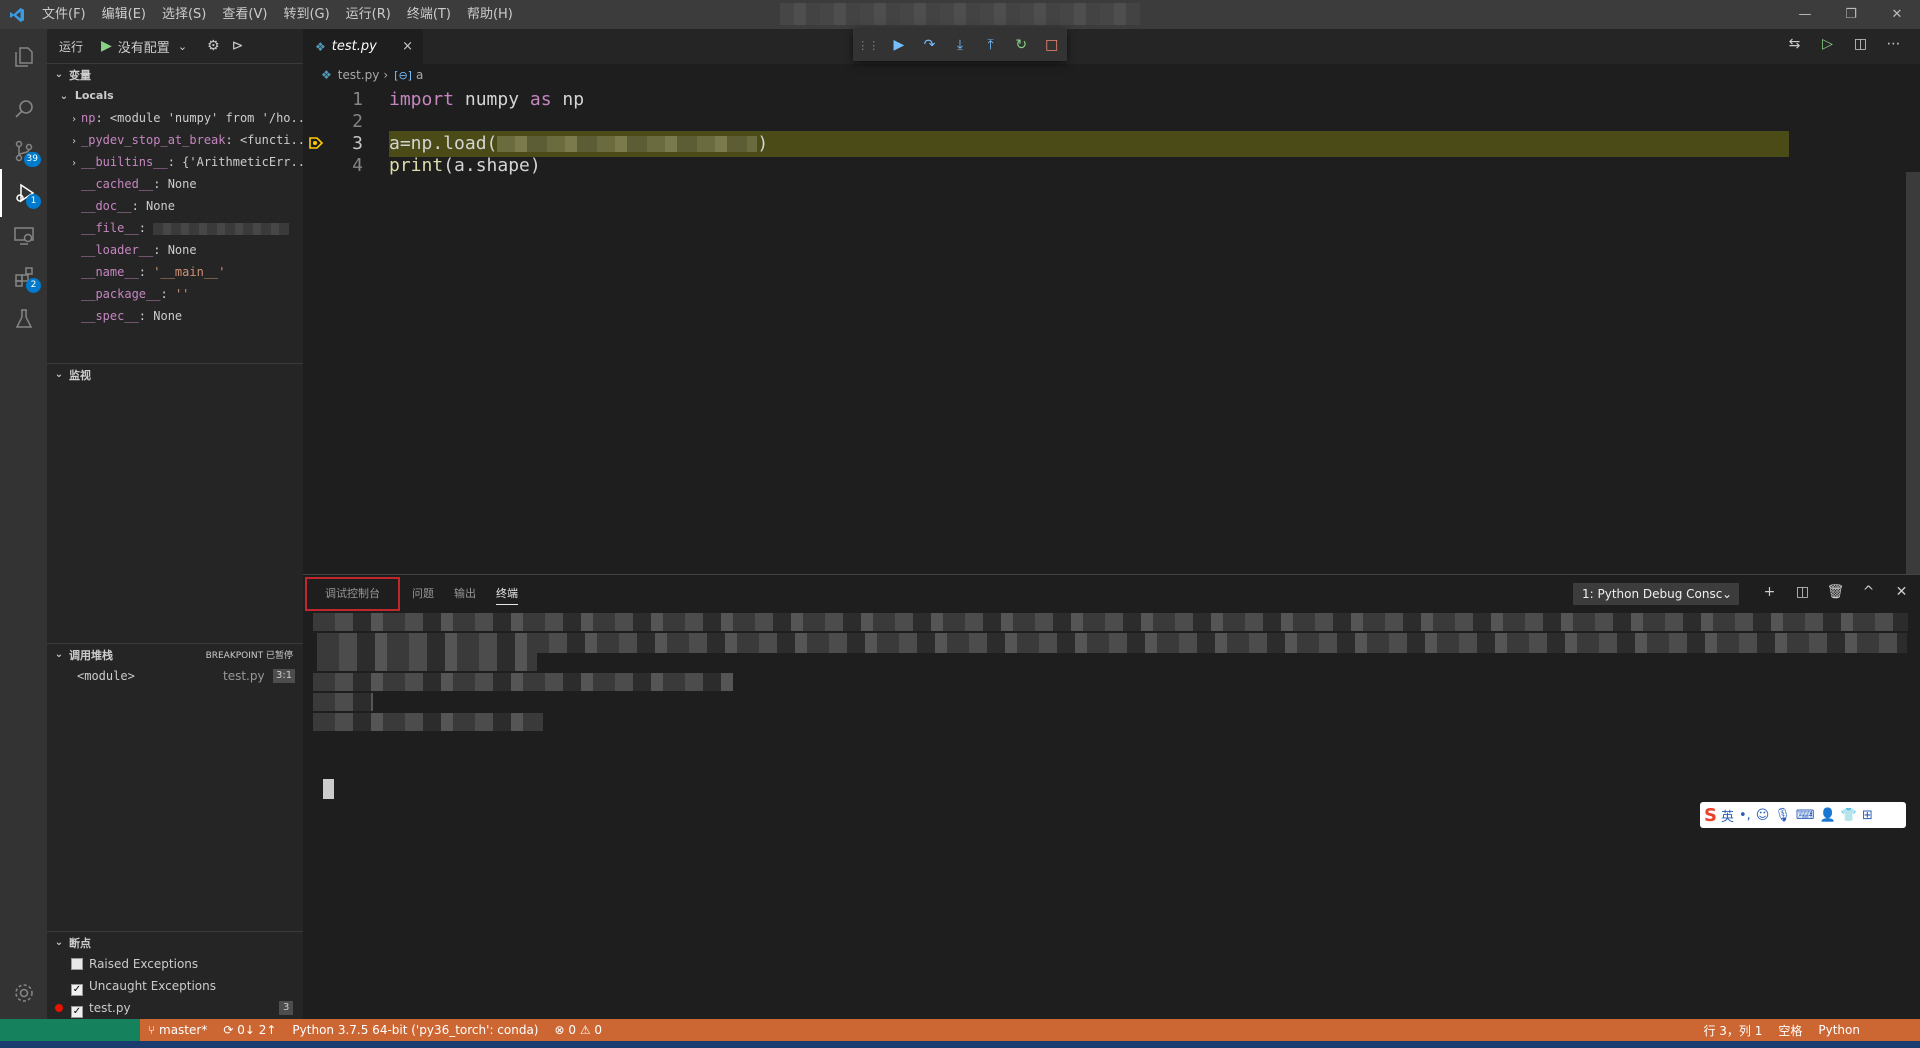 This screenshot has height=1048, width=1920. What do you see at coordinates (1763, 815) in the screenshot?
I see `emoji-icon: ☺` at bounding box center [1763, 815].